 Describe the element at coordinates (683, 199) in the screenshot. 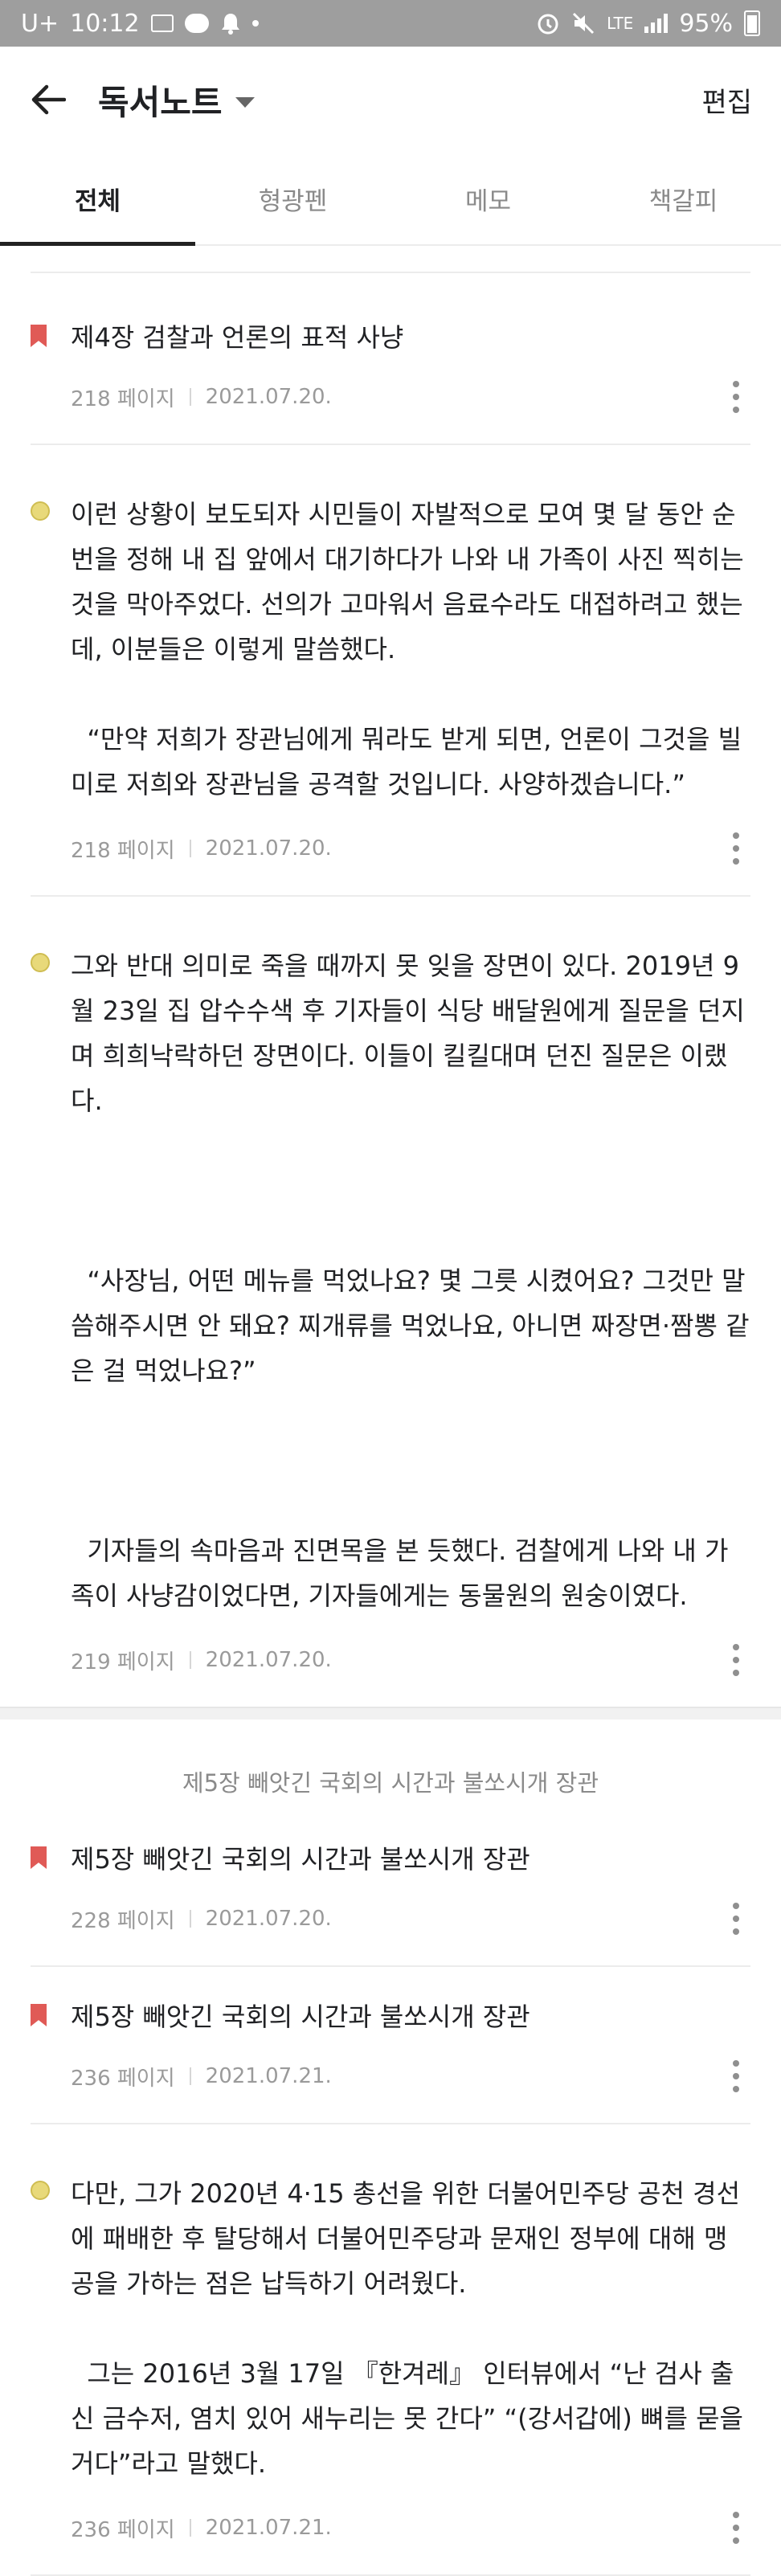

I see `tab-bookmark: 책갈피` at that location.